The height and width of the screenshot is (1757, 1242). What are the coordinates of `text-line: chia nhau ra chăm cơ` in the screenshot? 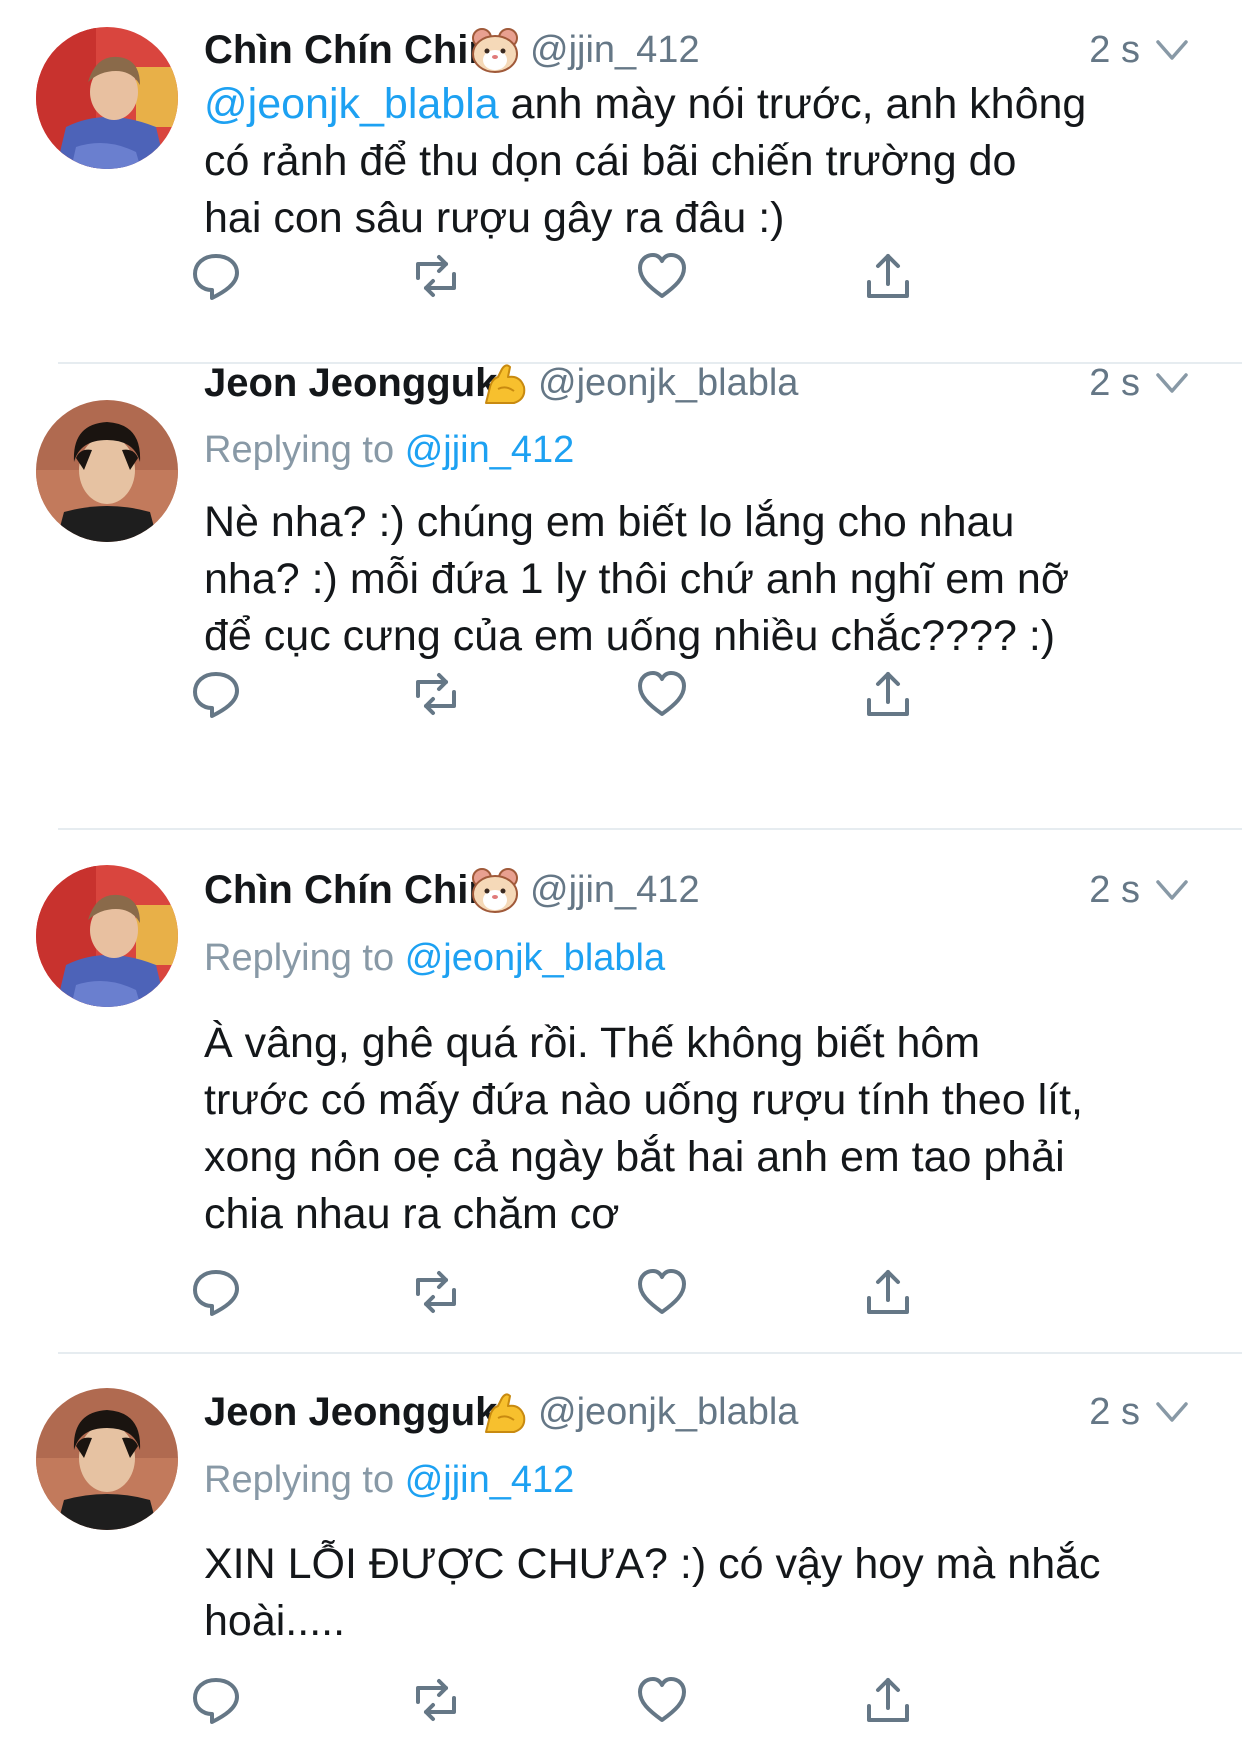 It's located at (412, 1214).